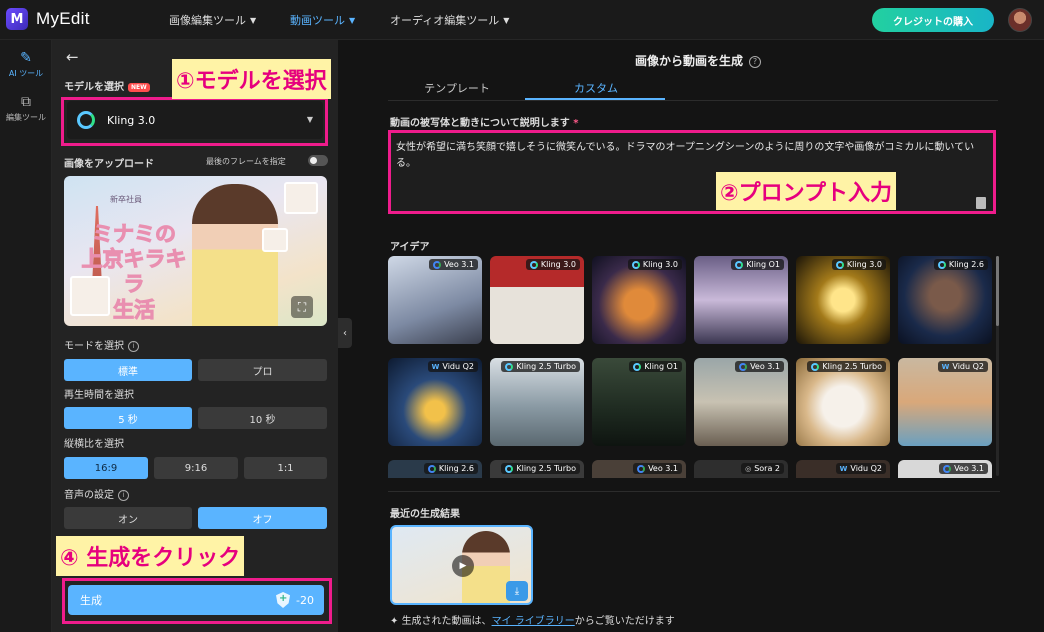 The height and width of the screenshot is (632, 1044). I want to click on nav-video-tools: 動画ツール ▼, so click(322, 20).